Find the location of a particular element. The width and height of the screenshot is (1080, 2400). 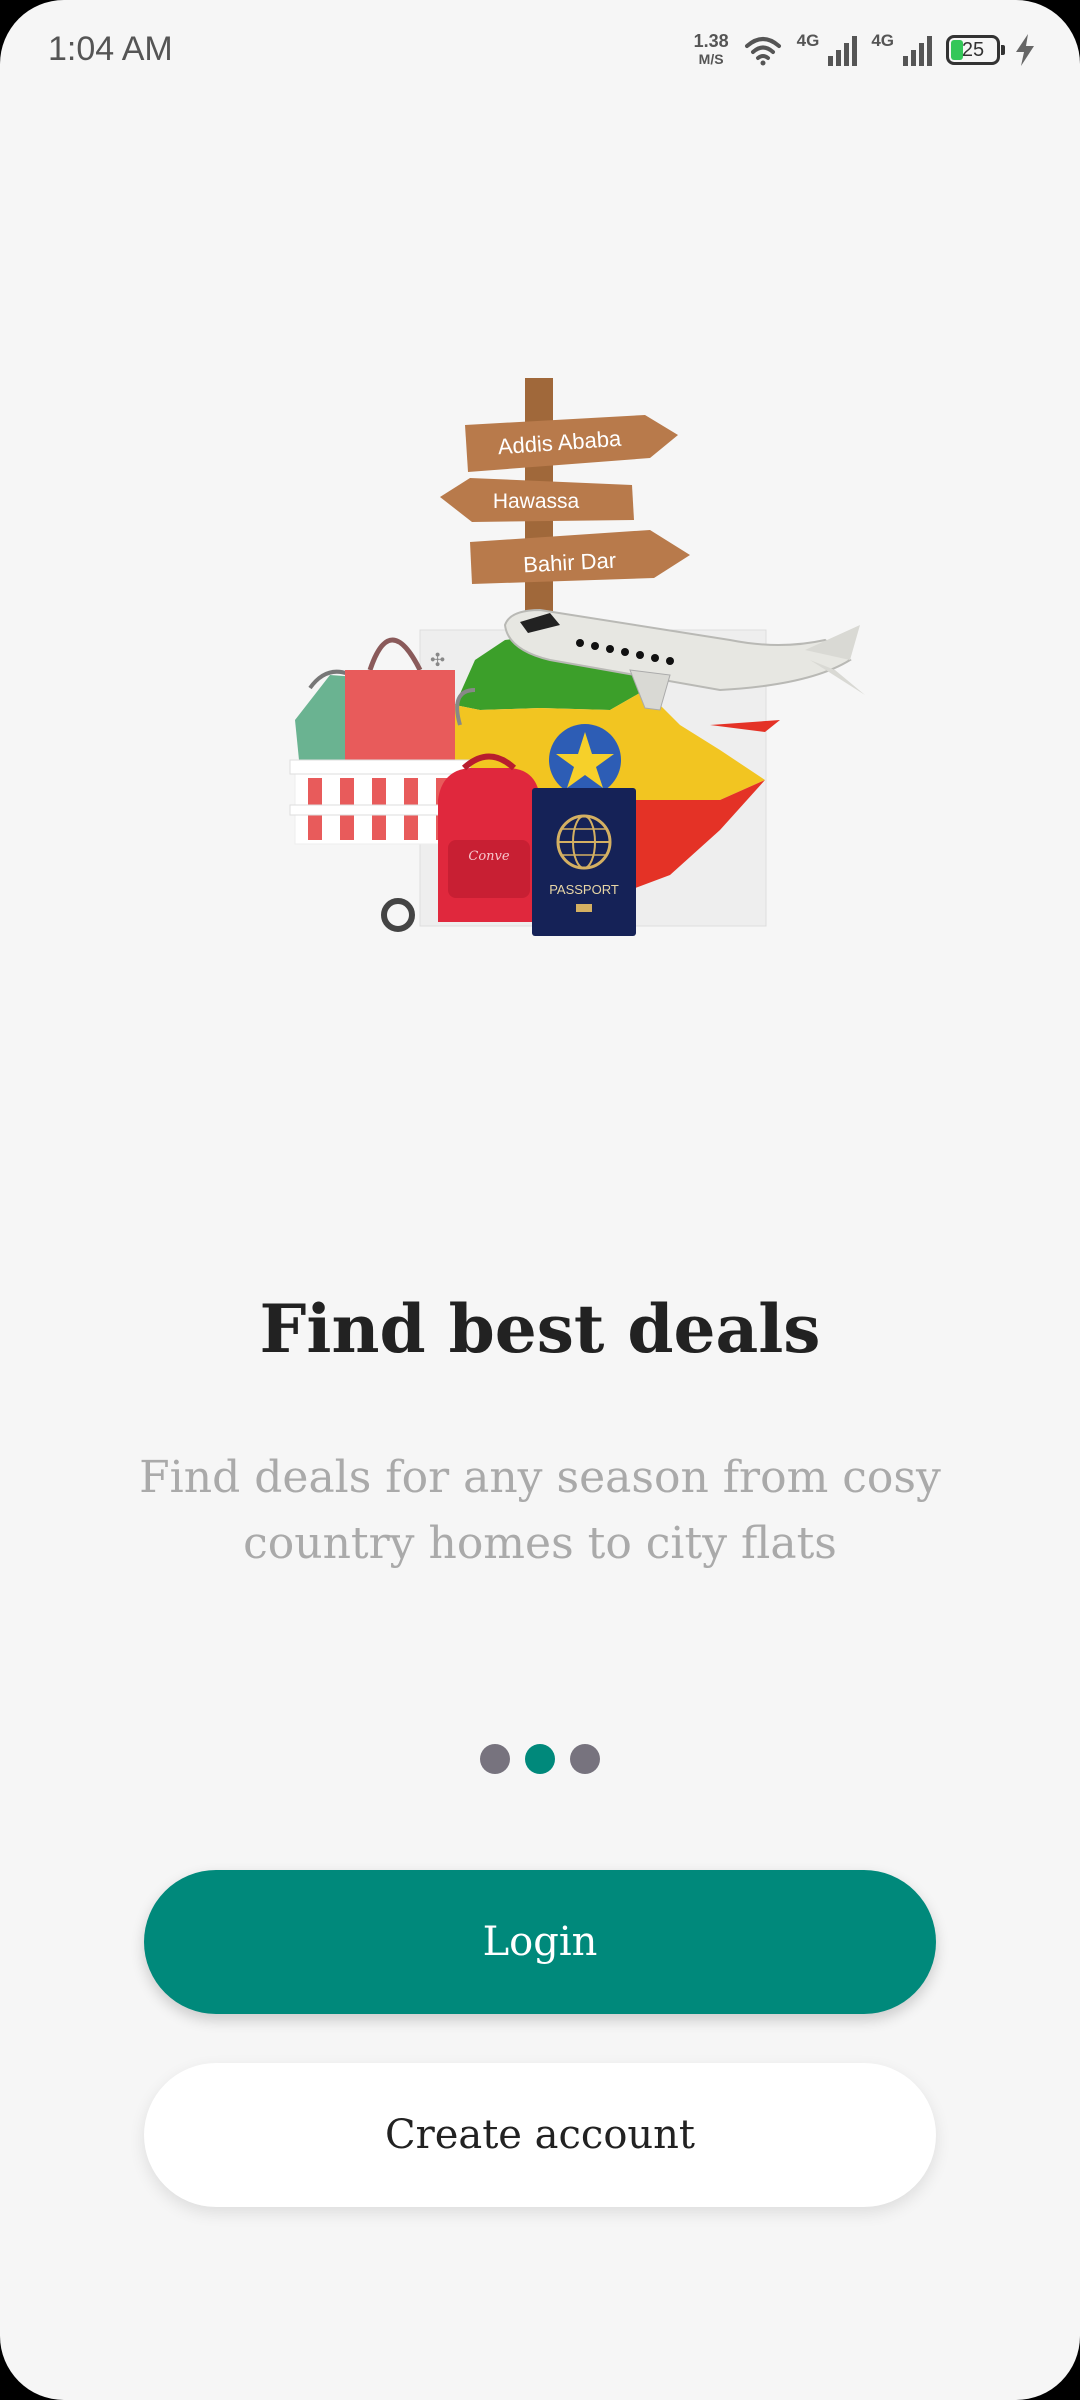

battery-level: 25 is located at coordinates (973, 49).